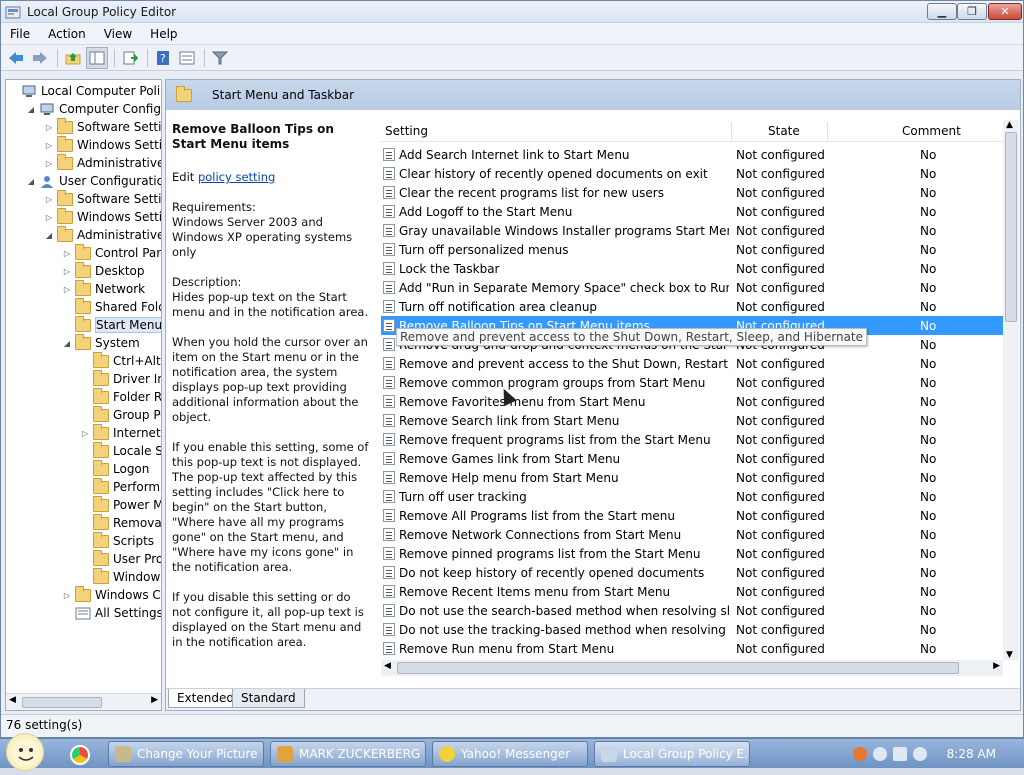 This screenshot has height=775, width=1024. What do you see at coordinates (784, 131) in the screenshot?
I see `column-header-state: State` at bounding box center [784, 131].